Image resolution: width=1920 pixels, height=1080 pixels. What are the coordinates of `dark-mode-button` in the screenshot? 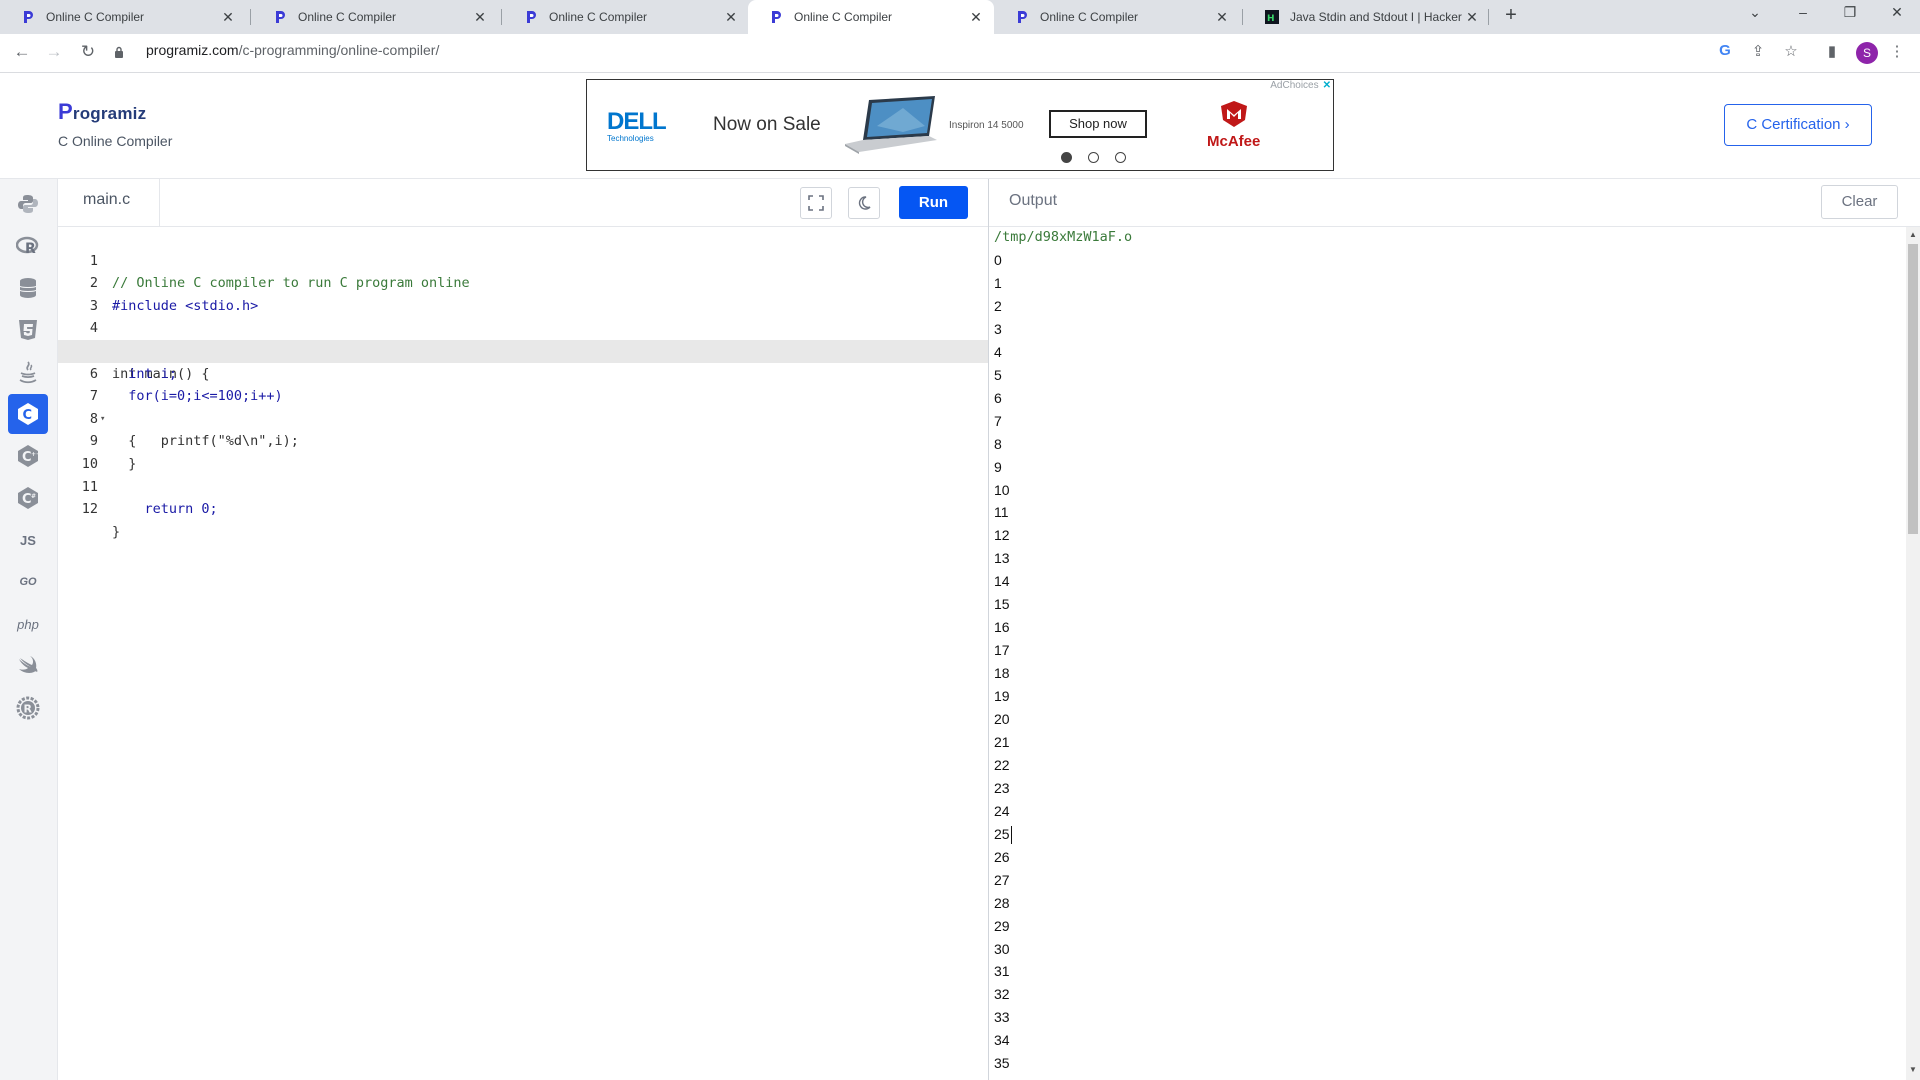 It's located at (864, 203).